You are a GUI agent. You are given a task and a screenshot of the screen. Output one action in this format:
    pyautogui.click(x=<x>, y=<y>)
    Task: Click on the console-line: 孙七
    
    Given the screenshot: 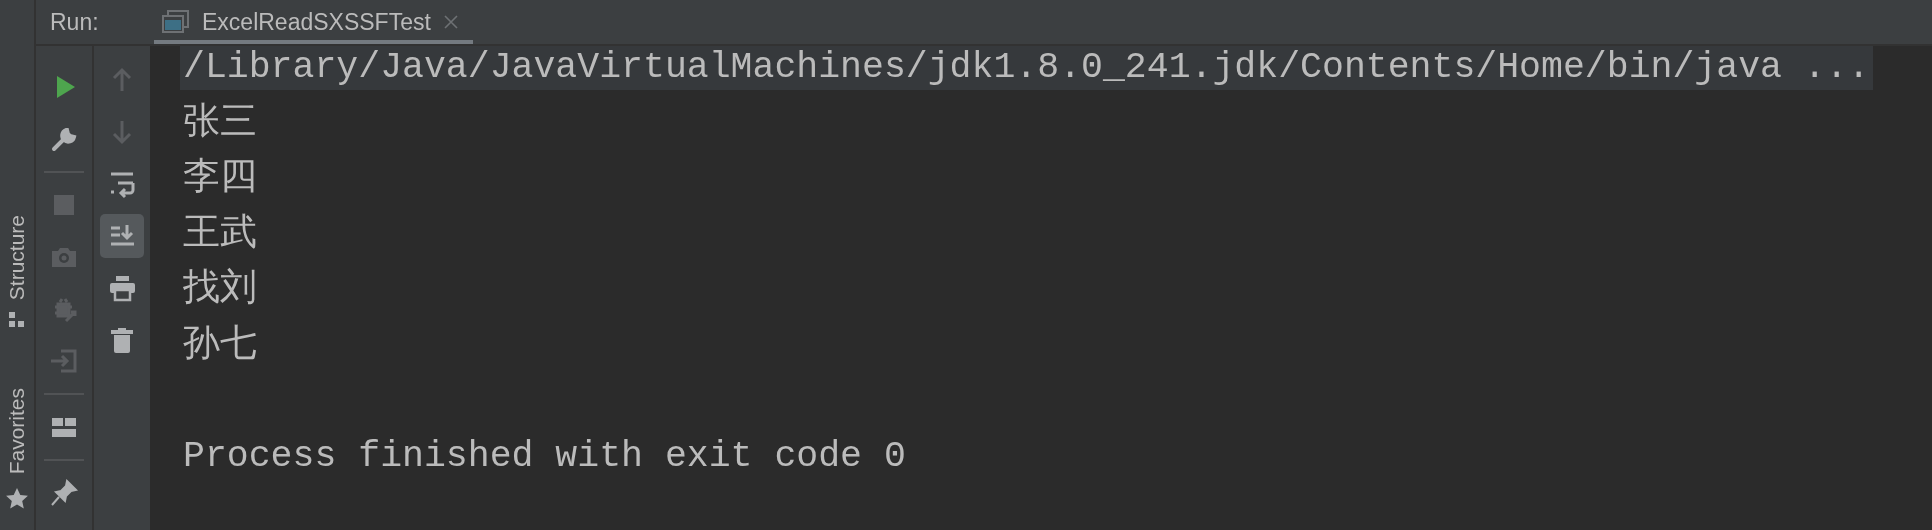 What is the action you would take?
    pyautogui.click(x=220, y=345)
    